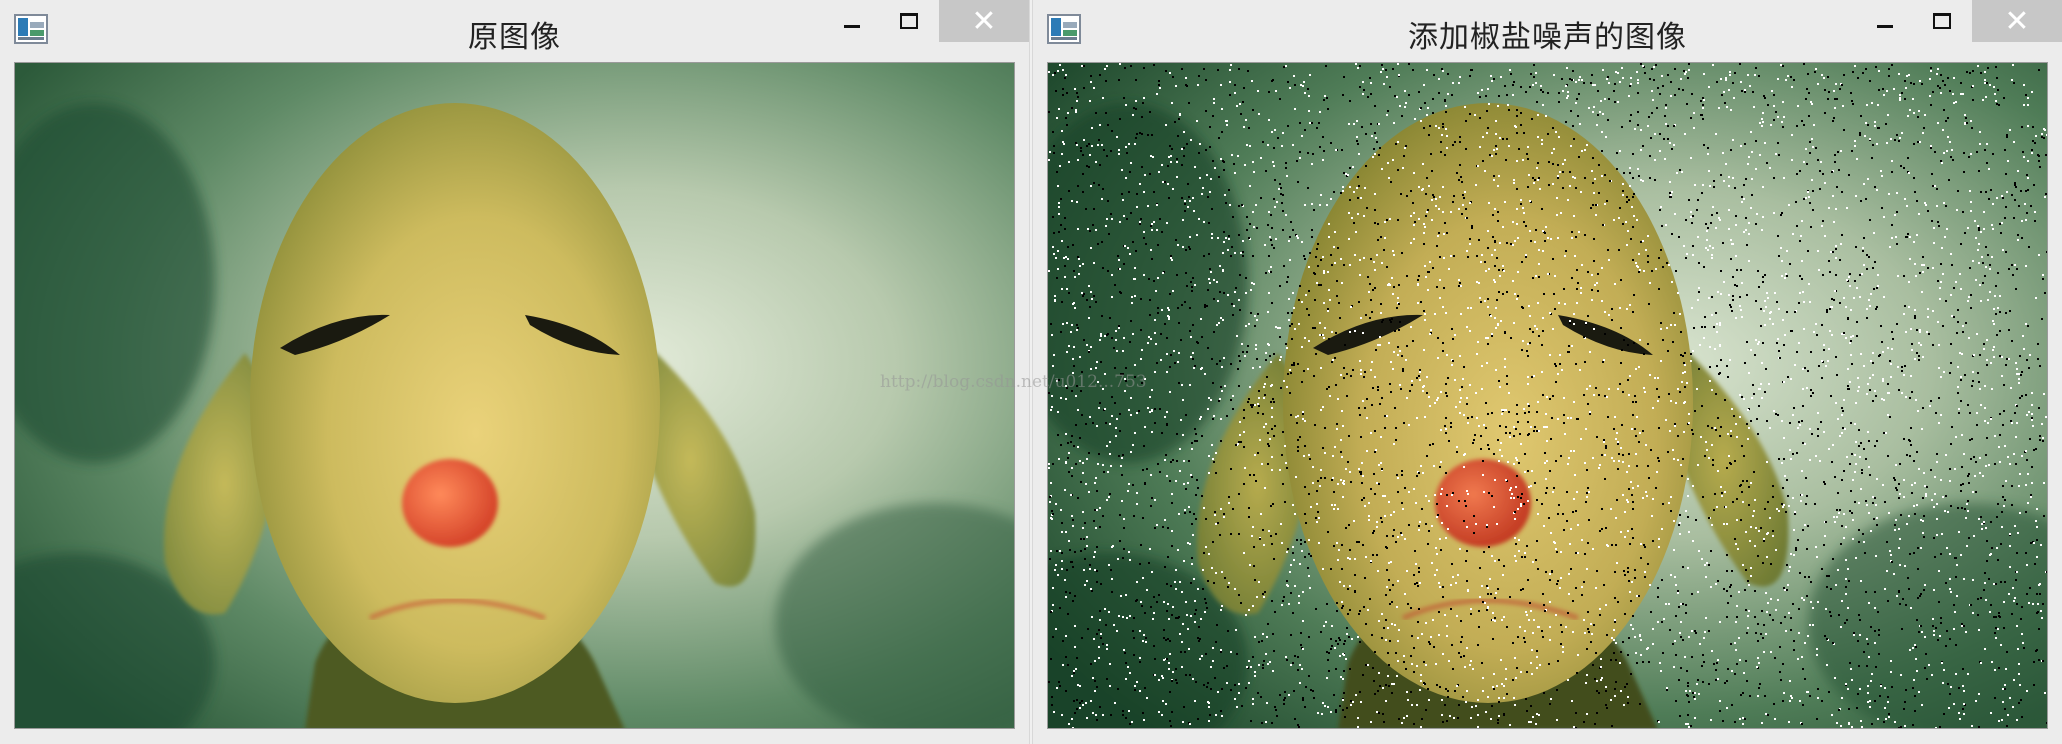 This screenshot has height=744, width=2062. I want to click on titlebar: 添加椒盐噪声的图像 ✕, so click(1547, 30).